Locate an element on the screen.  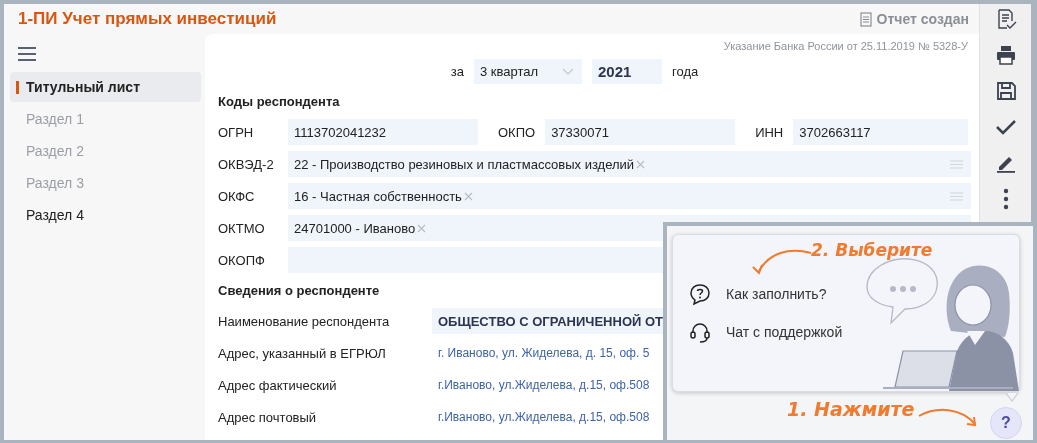
section-title: Коды респондента is located at coordinates (279, 101).